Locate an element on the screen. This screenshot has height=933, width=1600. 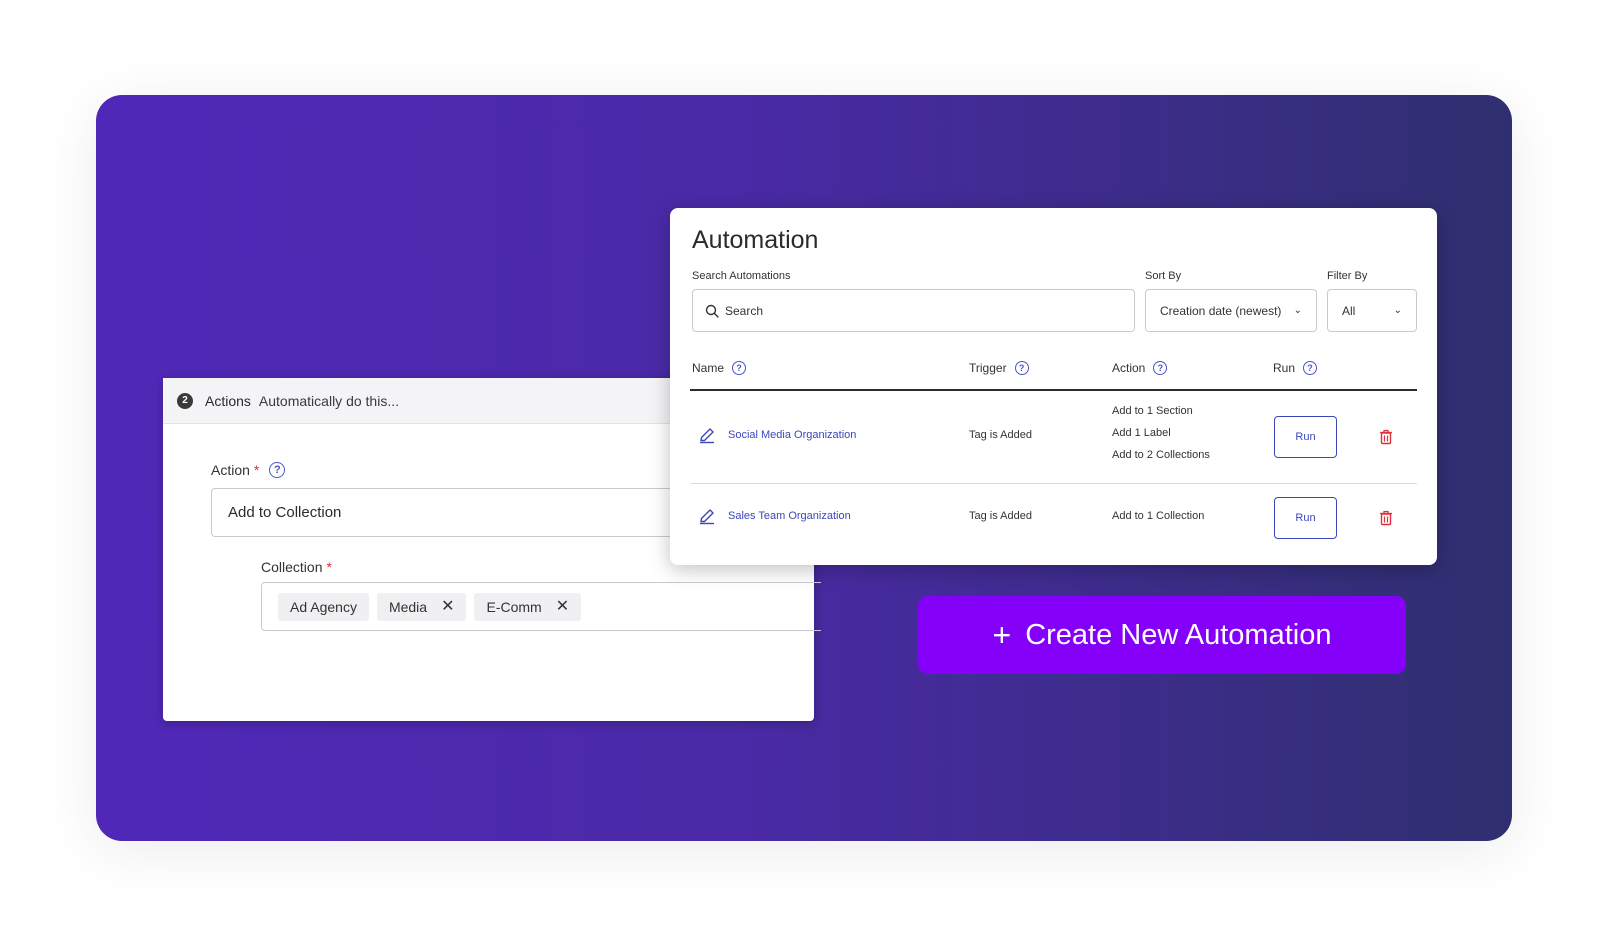
search-input: Search is located at coordinates (913, 310).